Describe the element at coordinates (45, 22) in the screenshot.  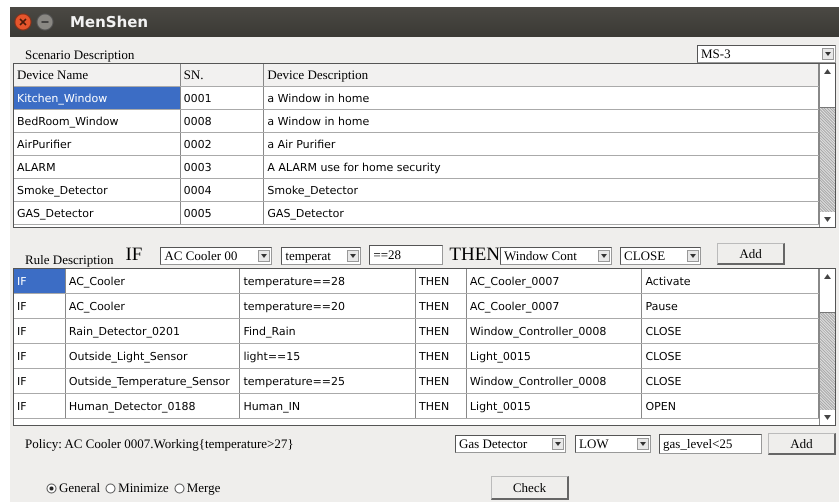
I see `minimize-icon` at that location.